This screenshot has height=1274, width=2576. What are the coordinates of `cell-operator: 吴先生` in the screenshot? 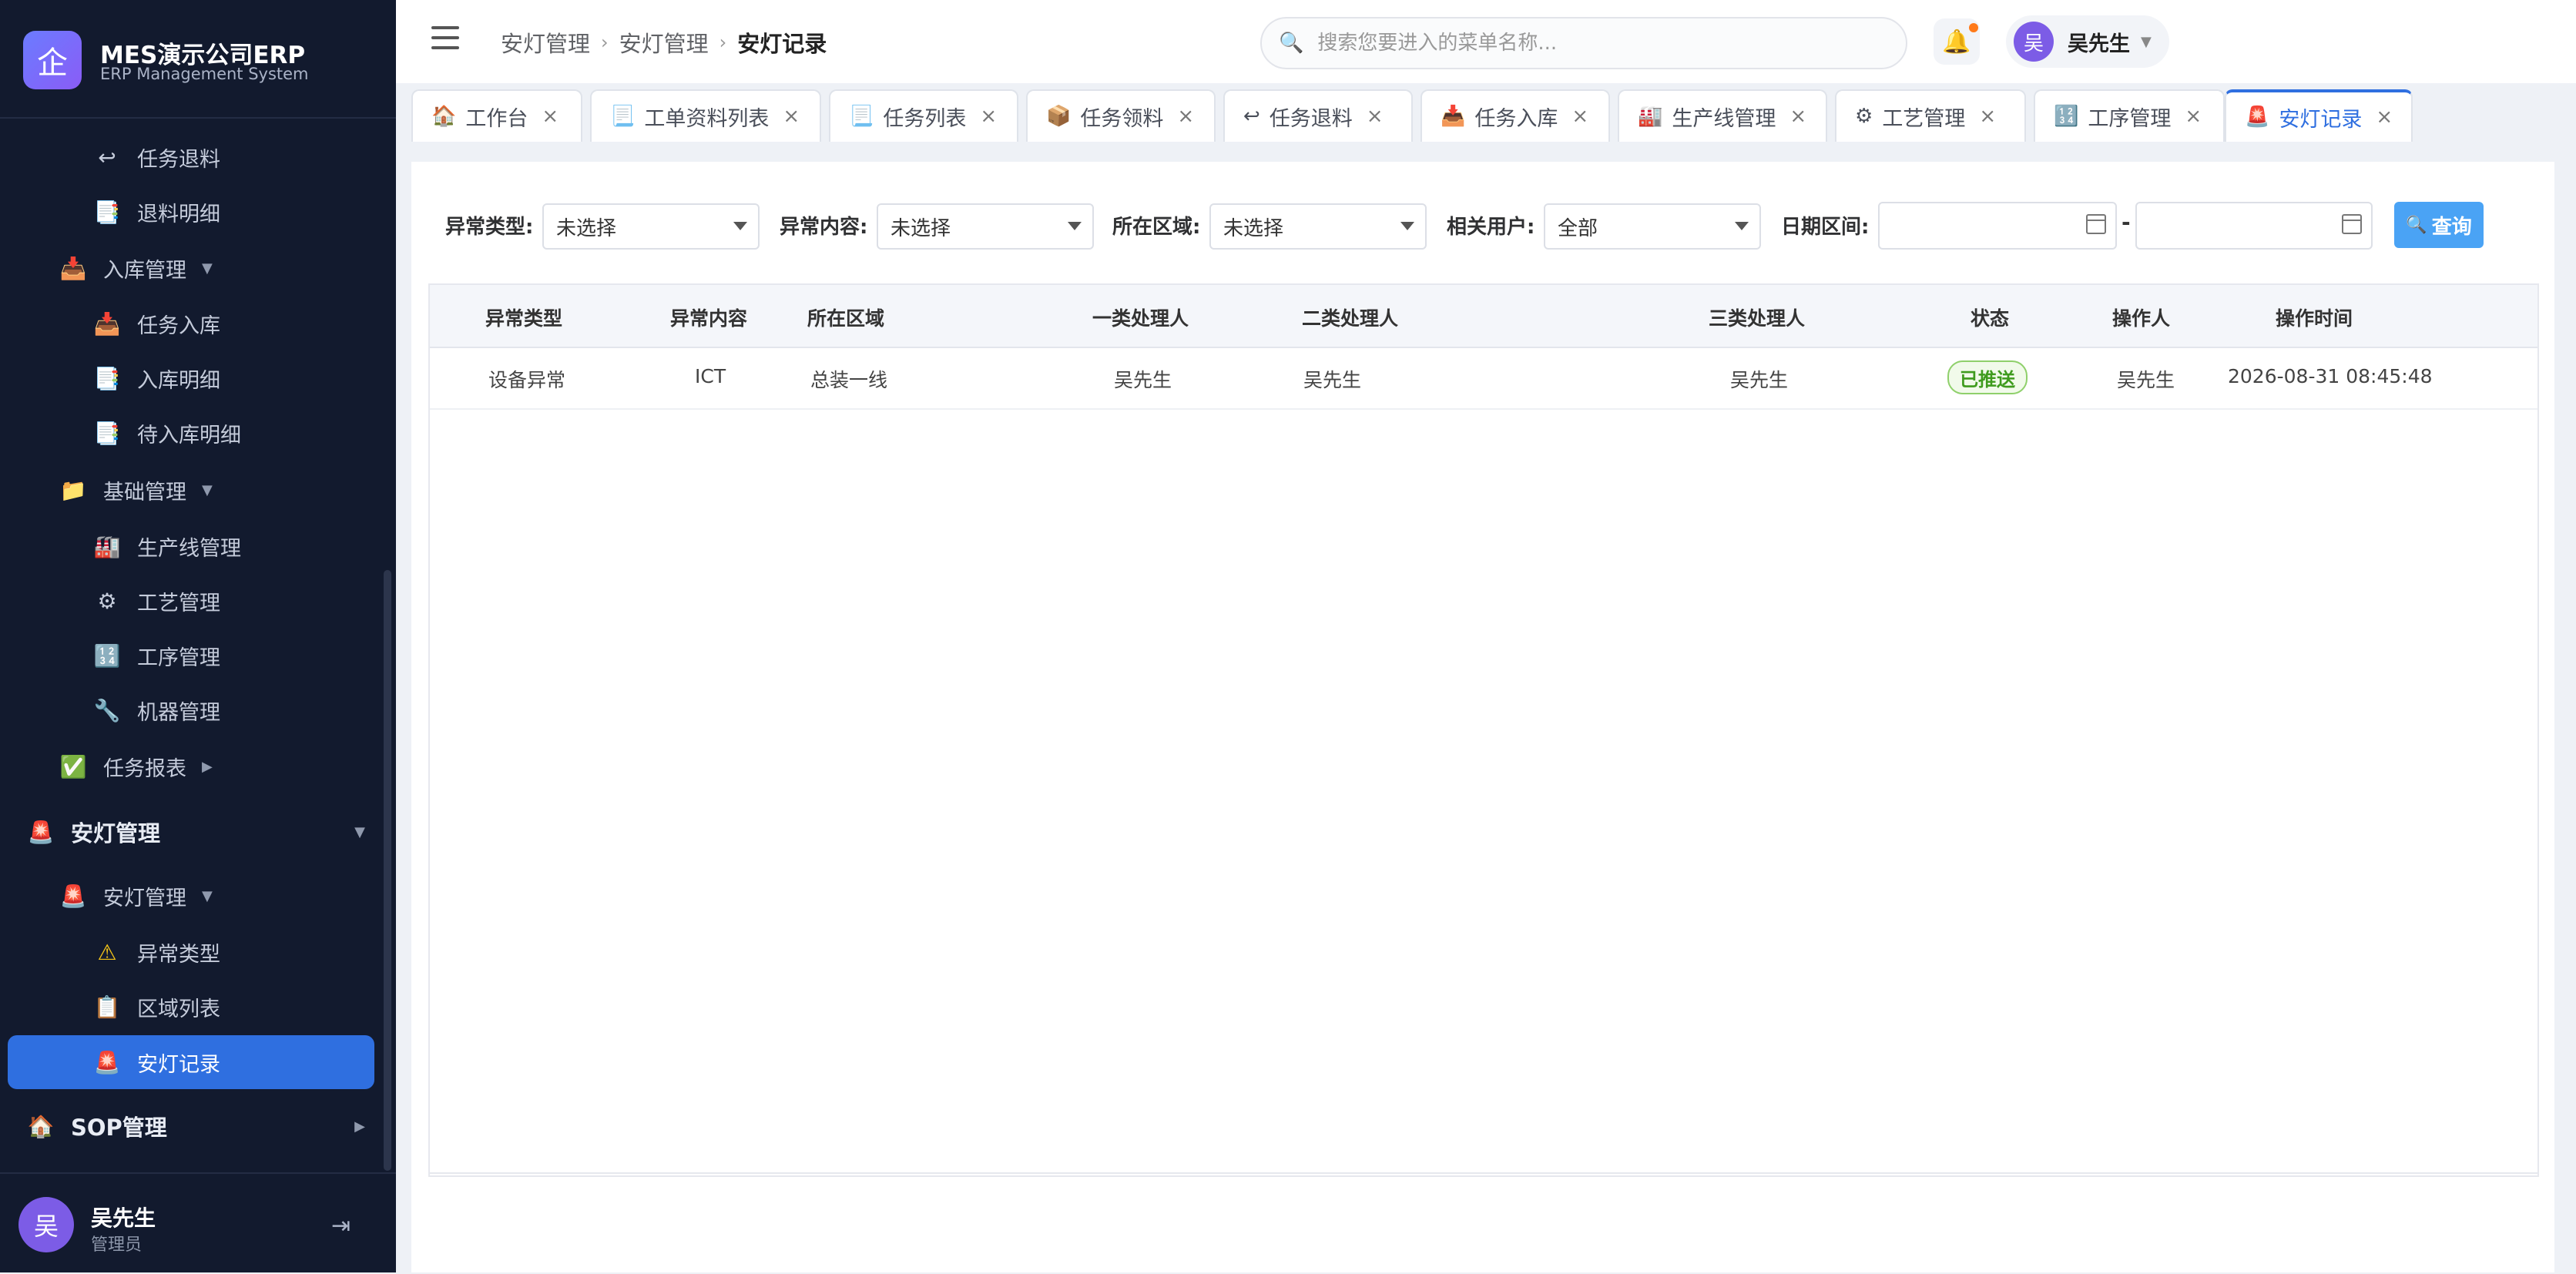 It's located at (2146, 380).